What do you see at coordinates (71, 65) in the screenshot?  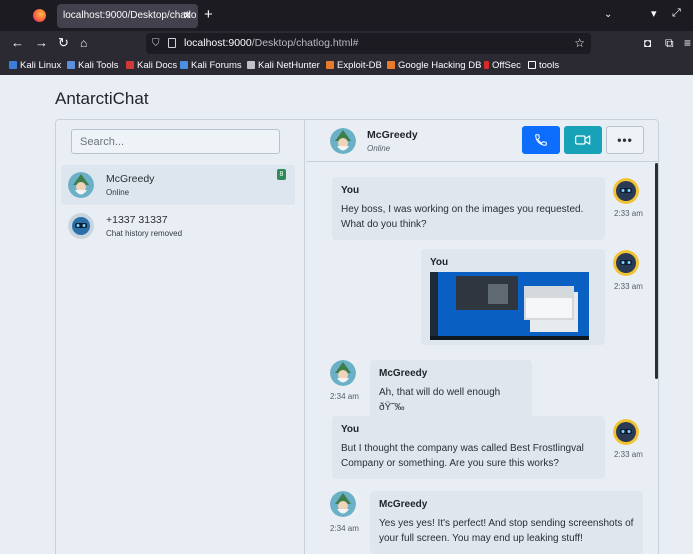 I see `kali-tools-icon` at bounding box center [71, 65].